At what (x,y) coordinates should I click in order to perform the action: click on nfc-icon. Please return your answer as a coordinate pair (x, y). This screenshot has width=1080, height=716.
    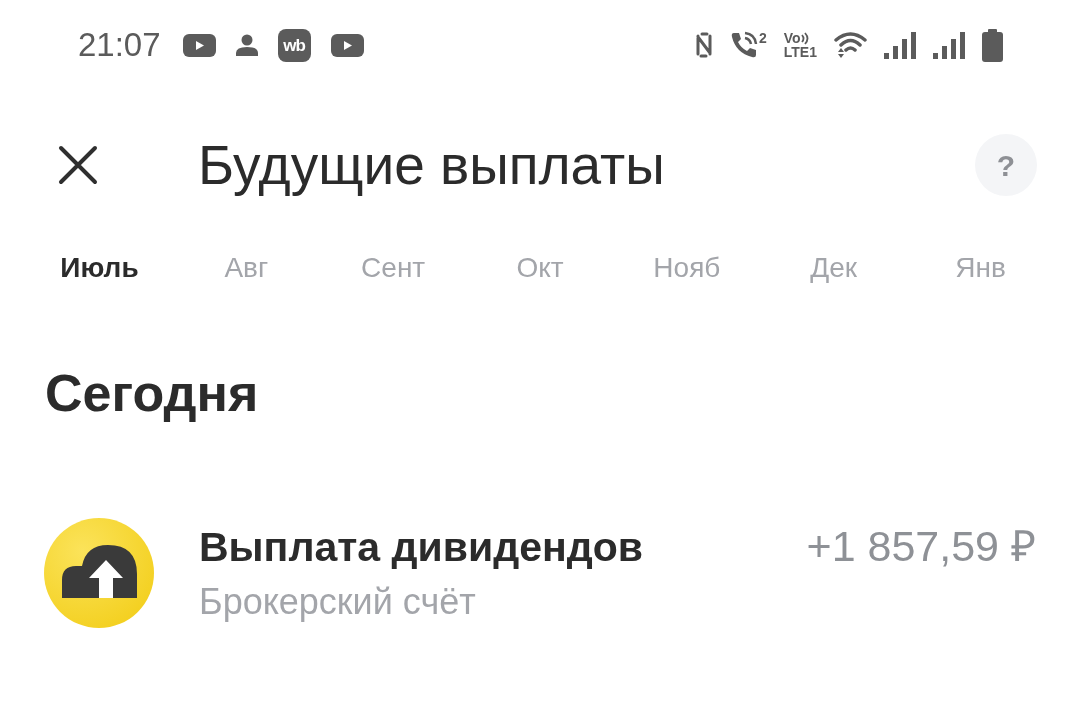
    Looking at the image, I should click on (704, 45).